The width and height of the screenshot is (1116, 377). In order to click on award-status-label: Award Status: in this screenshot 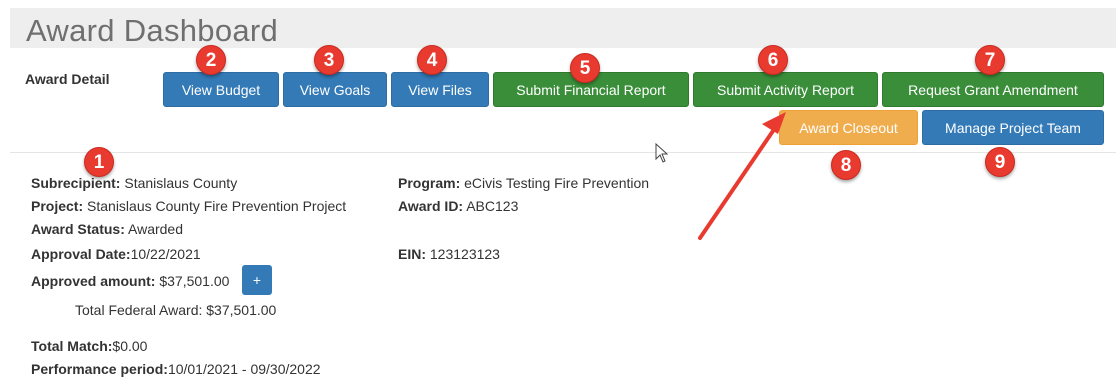, I will do `click(78, 229)`.